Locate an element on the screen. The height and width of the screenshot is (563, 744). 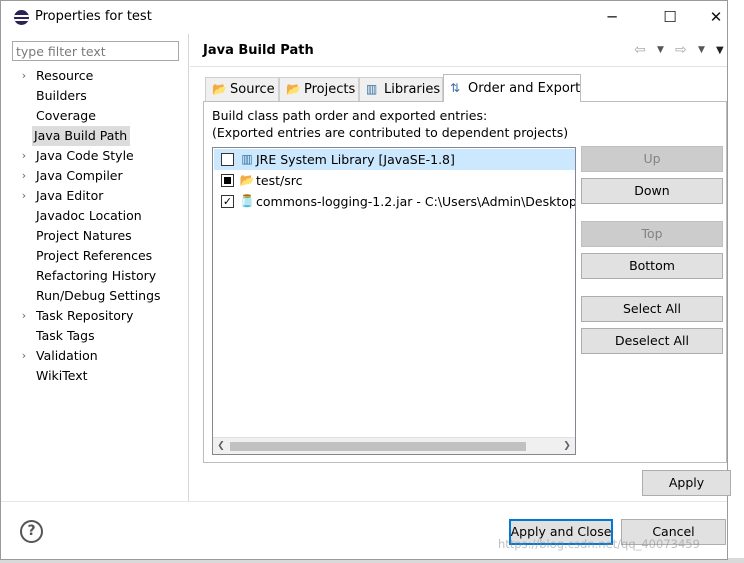
tree-item-label: Refactoring History is located at coordinates (96, 275).